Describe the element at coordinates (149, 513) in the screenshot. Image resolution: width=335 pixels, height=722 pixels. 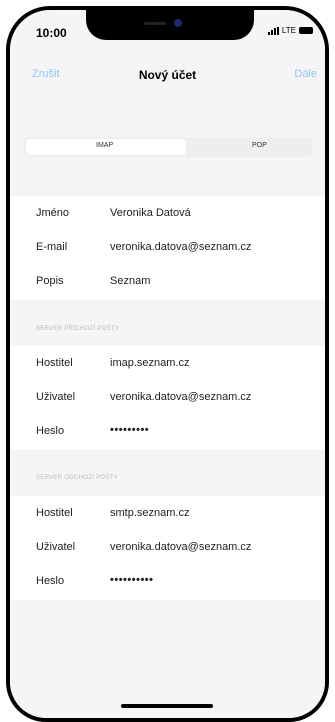
I see `outgoing-host-field: smtp.seznam.cz` at that location.